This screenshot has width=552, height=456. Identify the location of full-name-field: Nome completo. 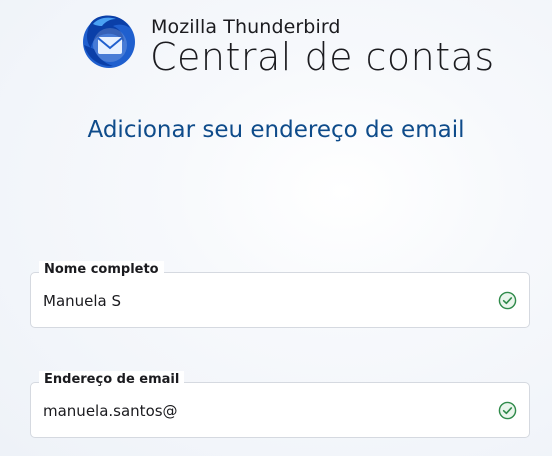
(280, 294).